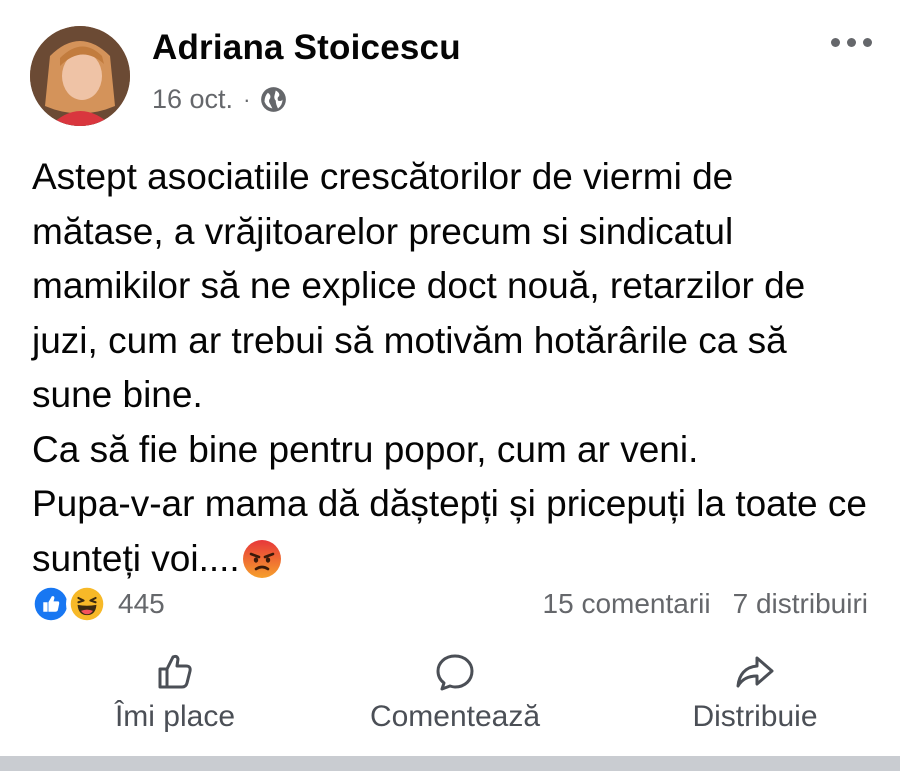 This screenshot has width=900, height=771. Describe the element at coordinates (175, 716) in the screenshot. I see `like-label: Îmi place` at that location.